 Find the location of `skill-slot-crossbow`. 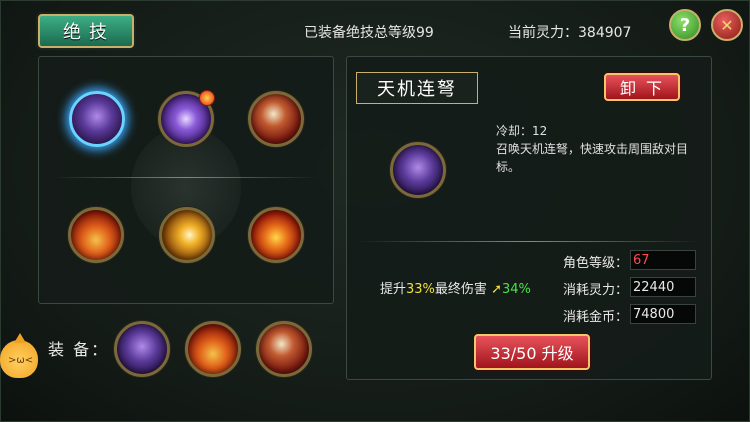

skill-slot-crossbow is located at coordinates (97, 119).